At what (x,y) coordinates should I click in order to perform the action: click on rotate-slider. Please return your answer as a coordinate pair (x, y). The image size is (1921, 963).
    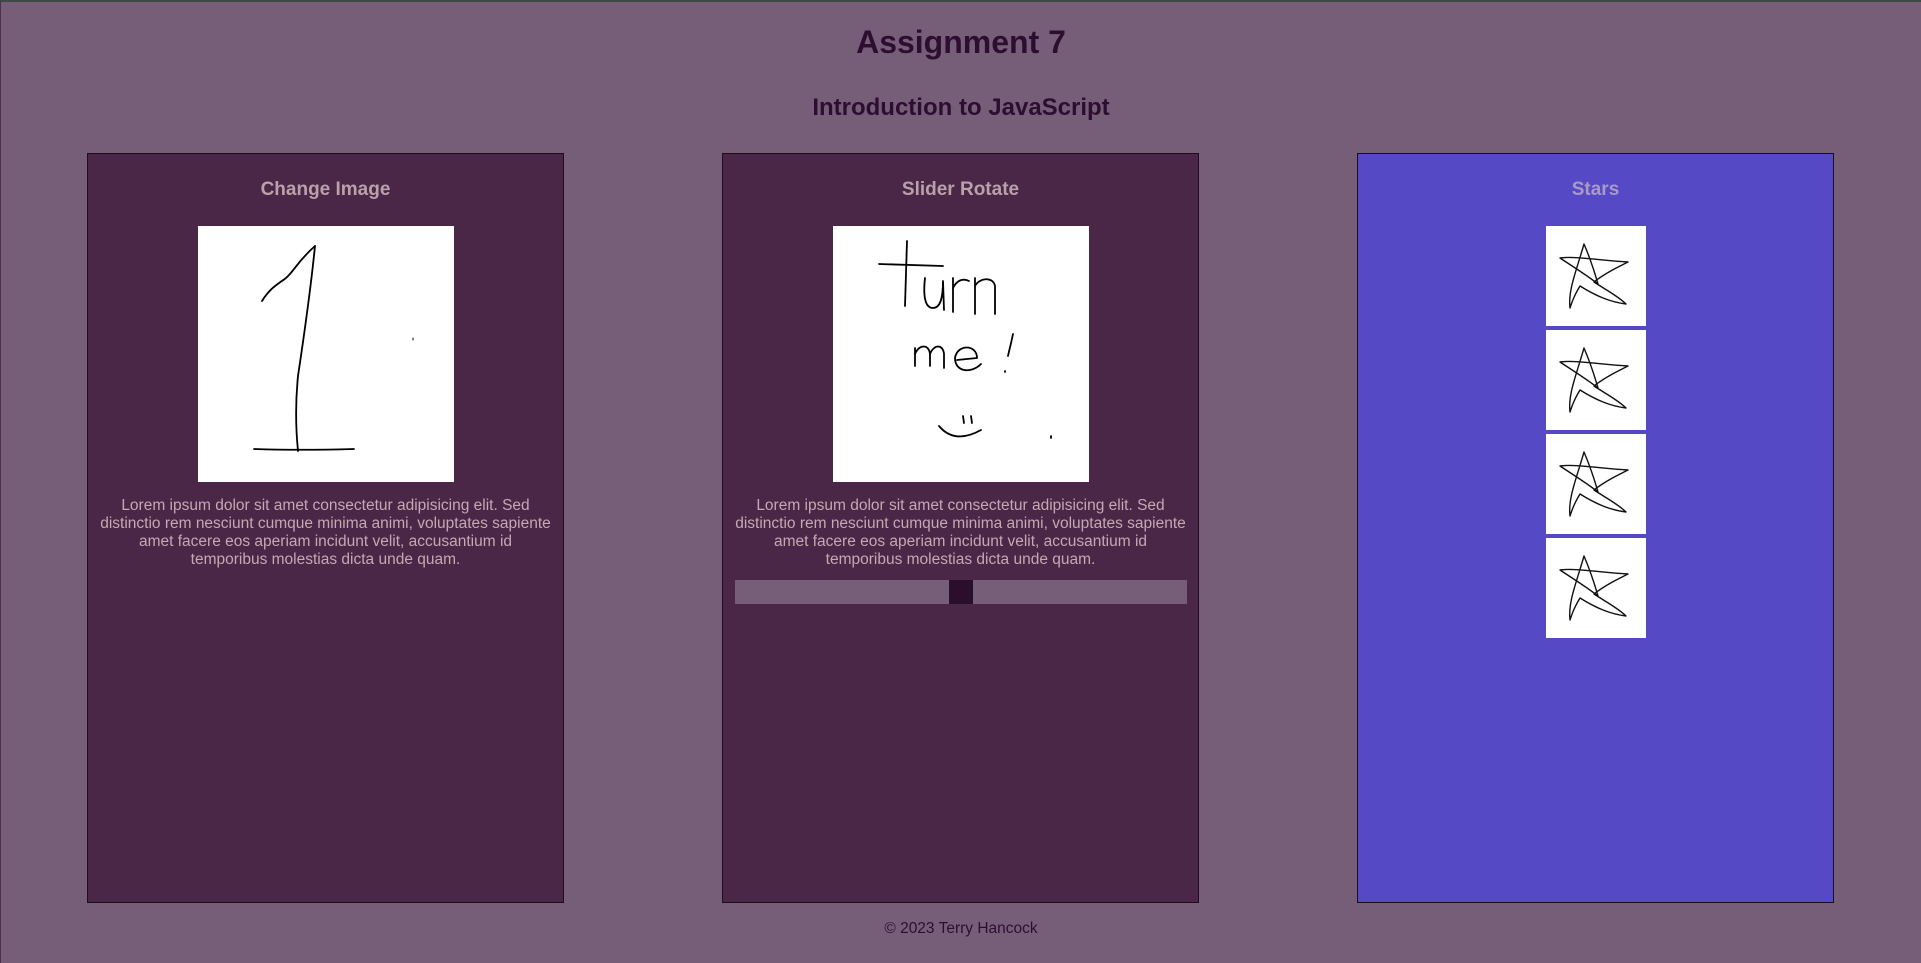
    Looking at the image, I should click on (961, 592).